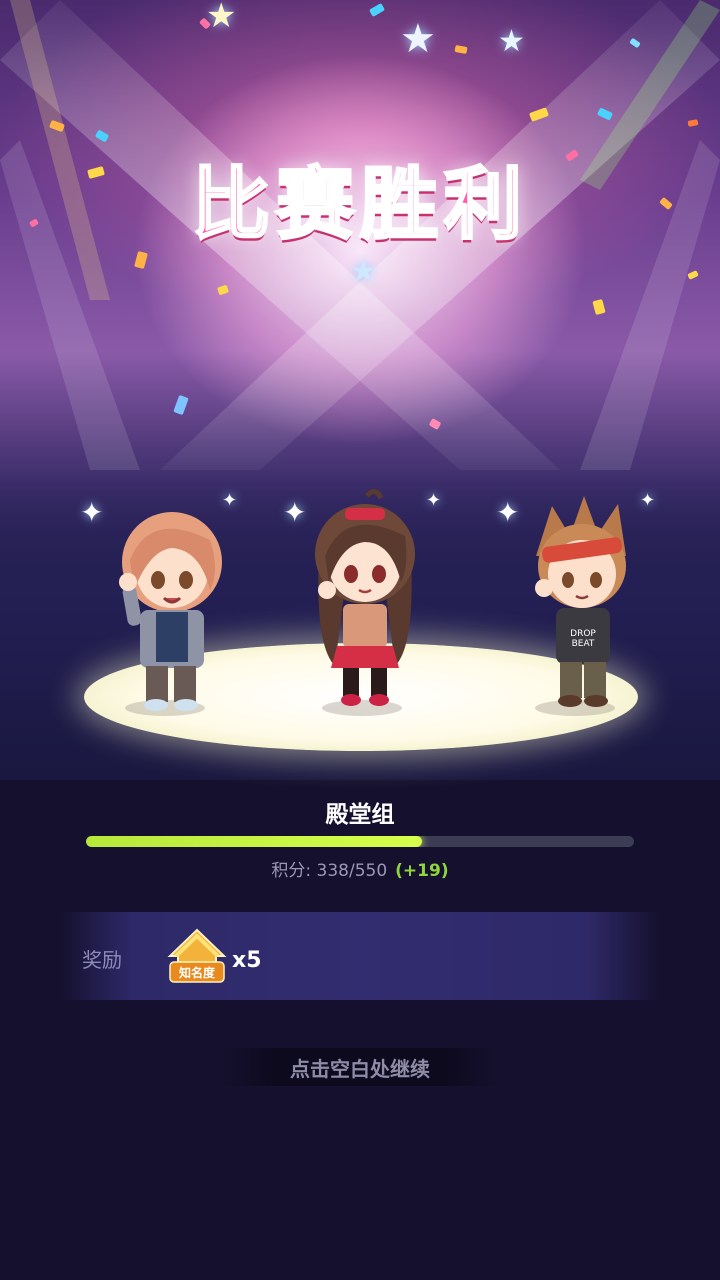 This screenshot has width=720, height=1280. I want to click on svg-text: BEAT, so click(583, 644).